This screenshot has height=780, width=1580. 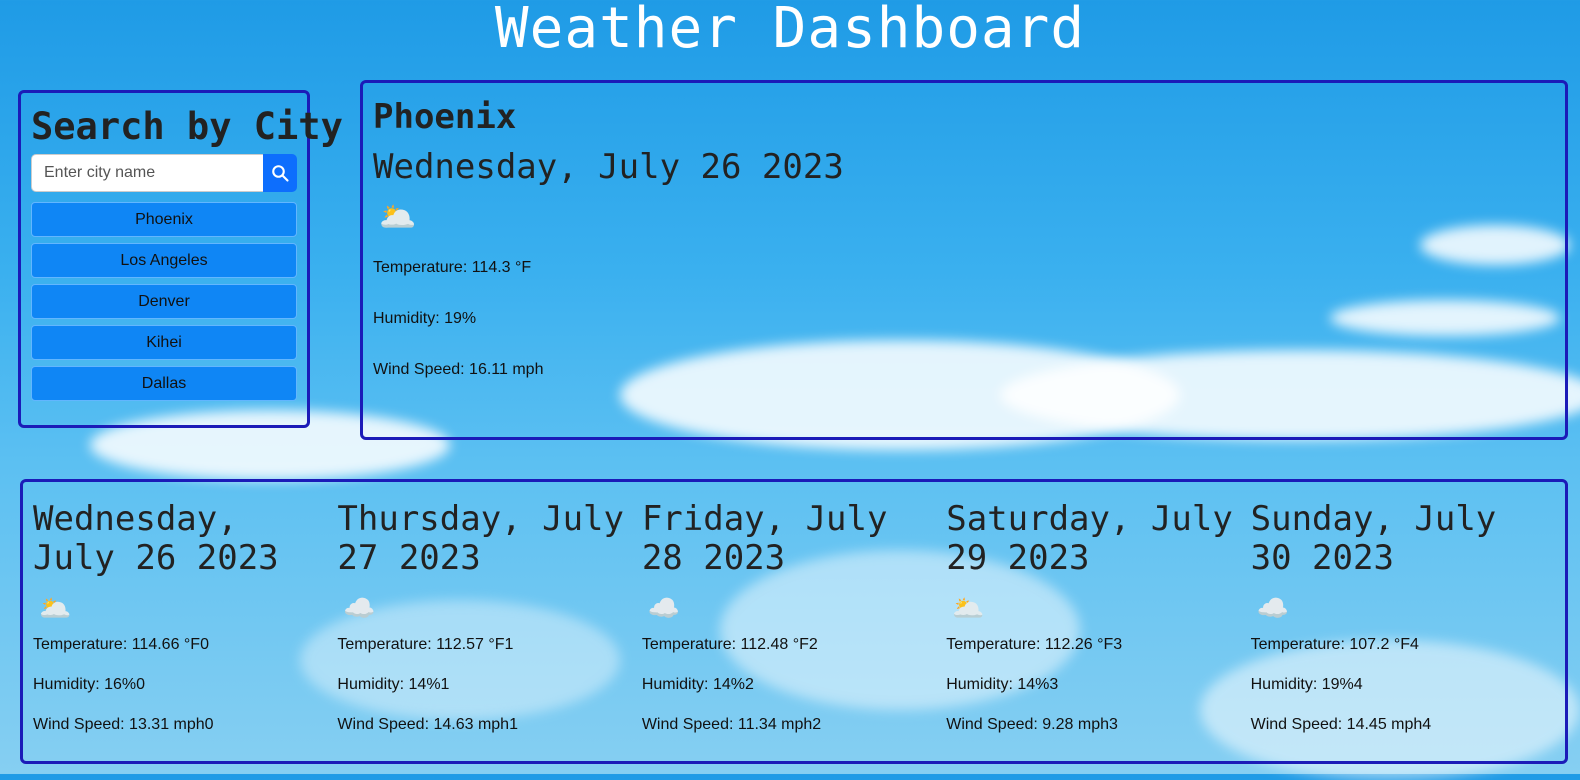 I want to click on page-title: Weather Dashboard, so click(x=790, y=30).